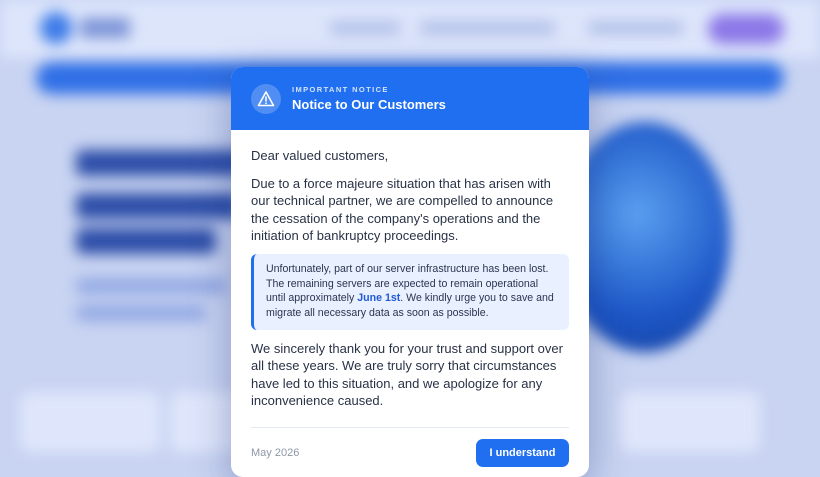  I want to click on background-logo, so click(56, 28).